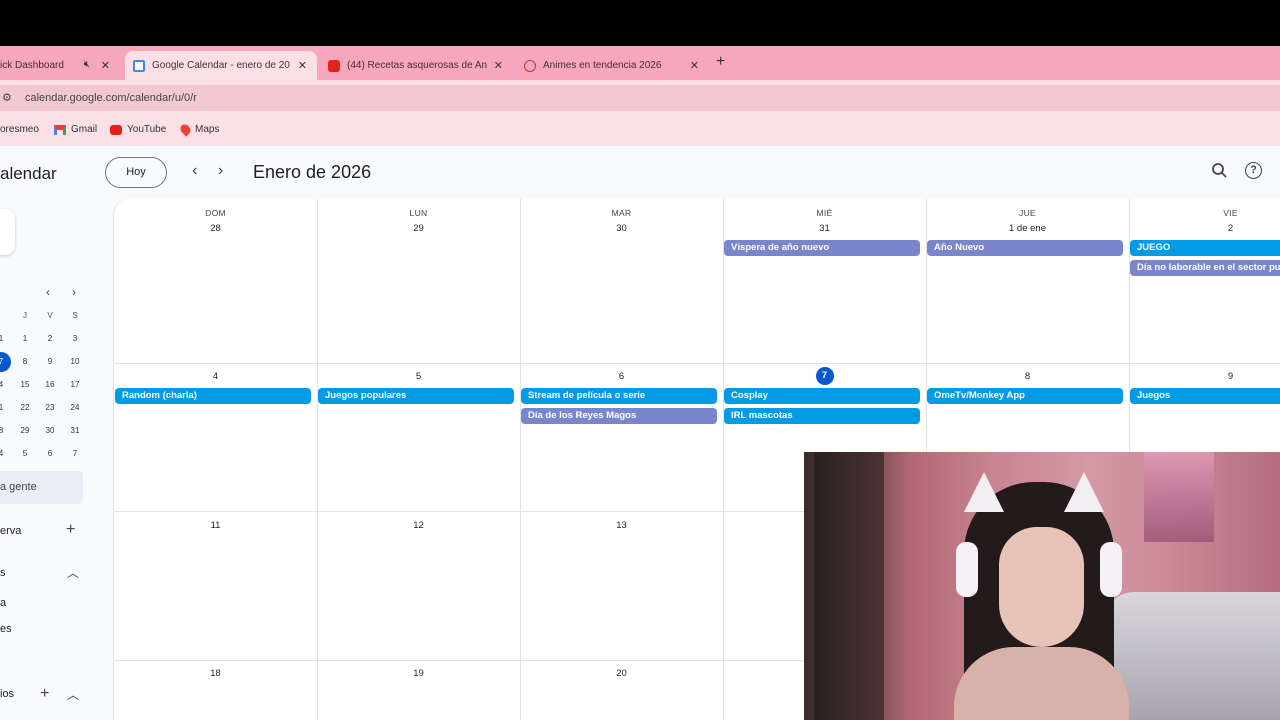 The image size is (1280, 720). I want to click on day-number: 28, so click(215, 228).